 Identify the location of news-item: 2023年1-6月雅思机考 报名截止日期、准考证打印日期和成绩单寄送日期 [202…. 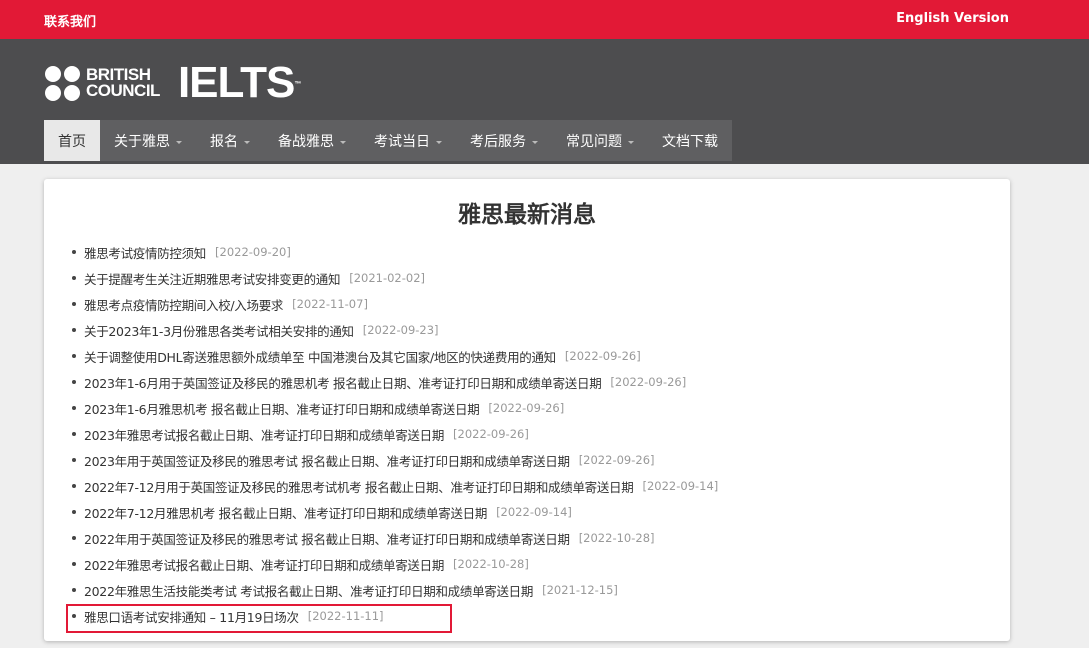
(394, 408).